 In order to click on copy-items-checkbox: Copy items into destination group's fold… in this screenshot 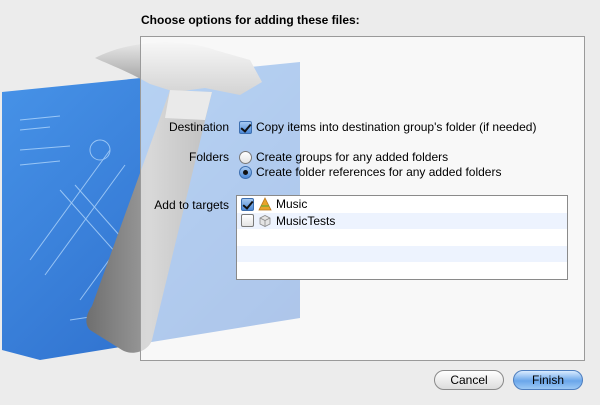, I will do `click(387, 127)`.